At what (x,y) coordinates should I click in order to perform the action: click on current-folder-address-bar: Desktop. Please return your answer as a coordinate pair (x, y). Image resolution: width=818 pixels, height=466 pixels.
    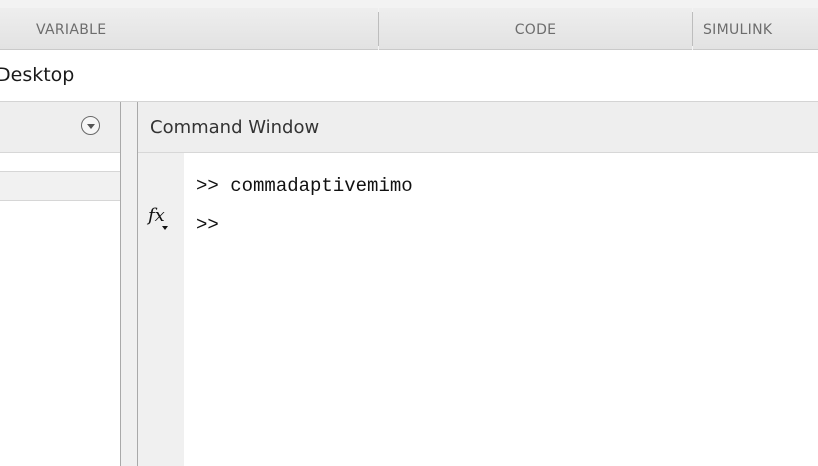
    Looking at the image, I should click on (409, 76).